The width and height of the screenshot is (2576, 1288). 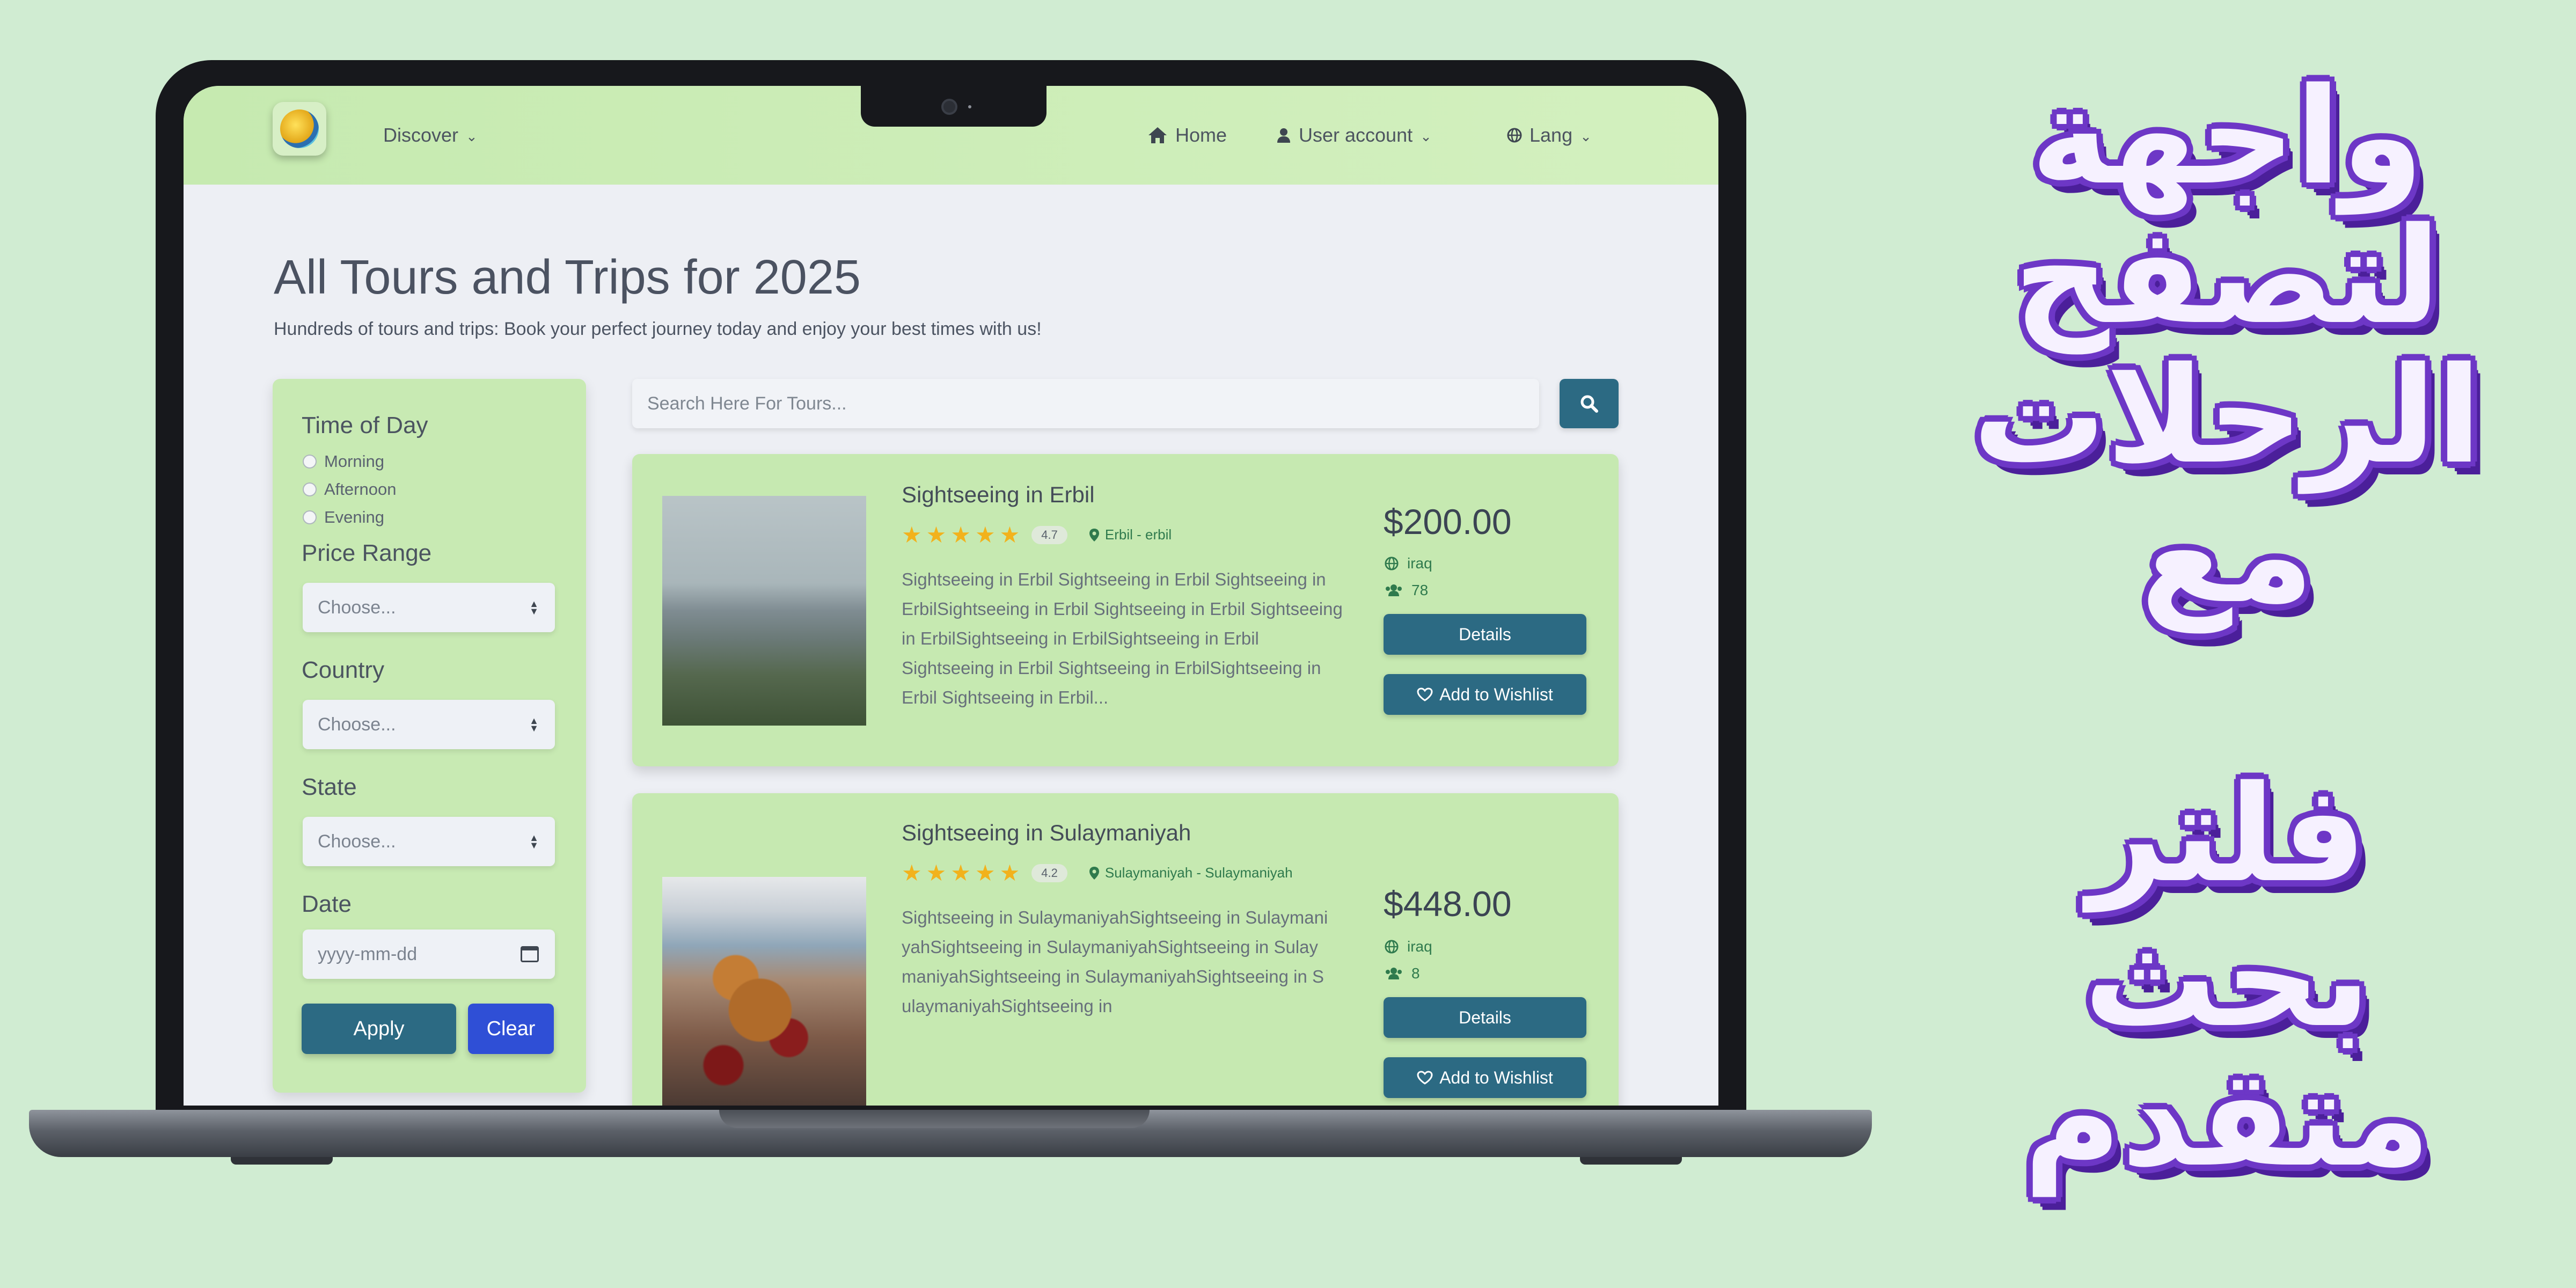 I want to click on laptop-foot, so click(x=282, y=1161).